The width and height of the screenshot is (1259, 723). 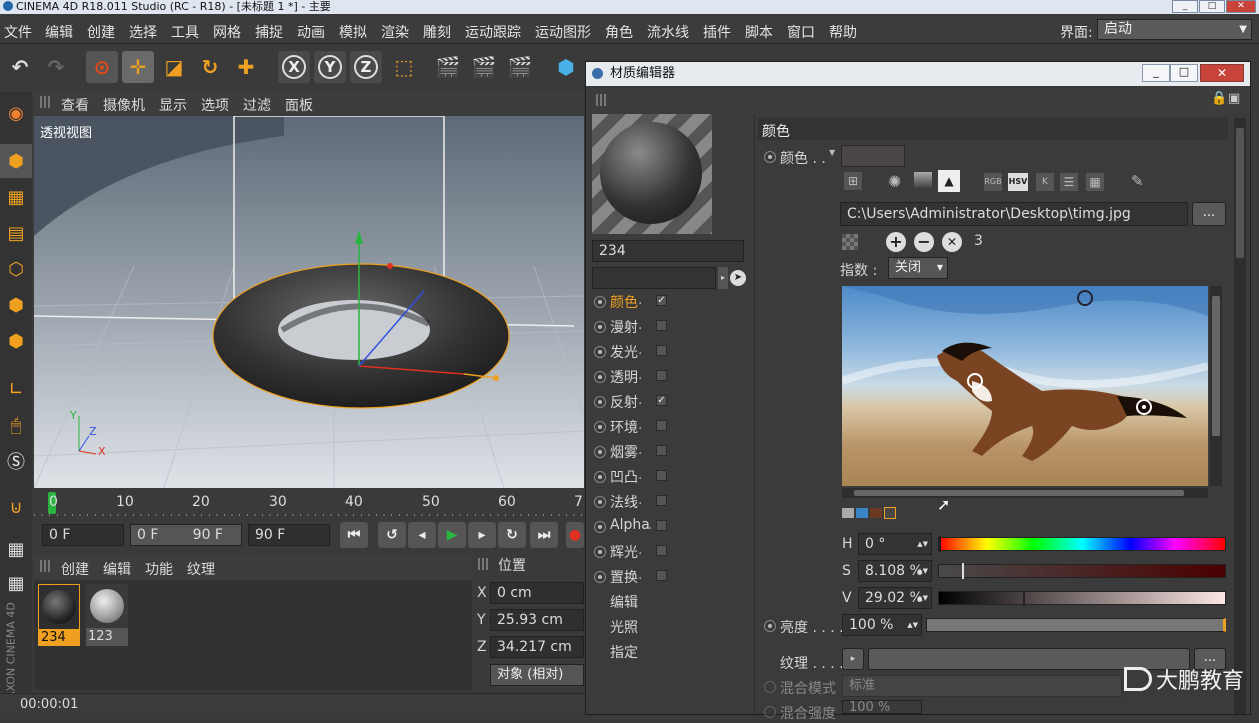 I want to click on menu-edit: 编辑, so click(x=59, y=32).